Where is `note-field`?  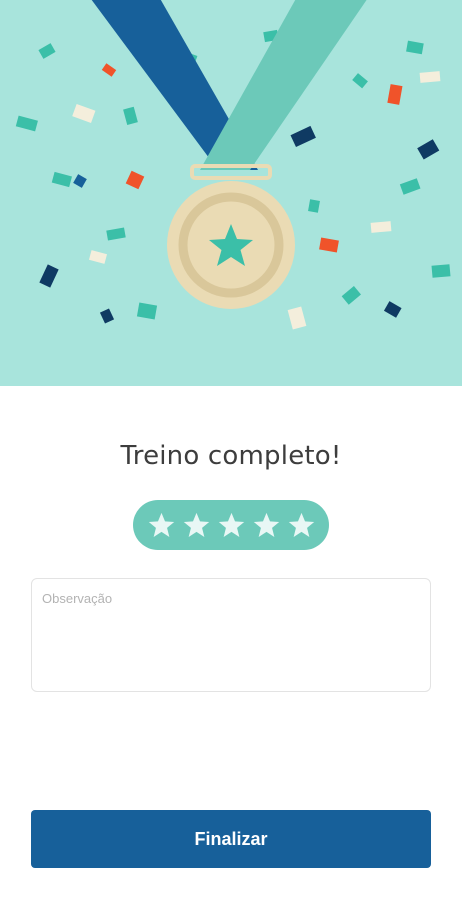 note-field is located at coordinates (231, 635).